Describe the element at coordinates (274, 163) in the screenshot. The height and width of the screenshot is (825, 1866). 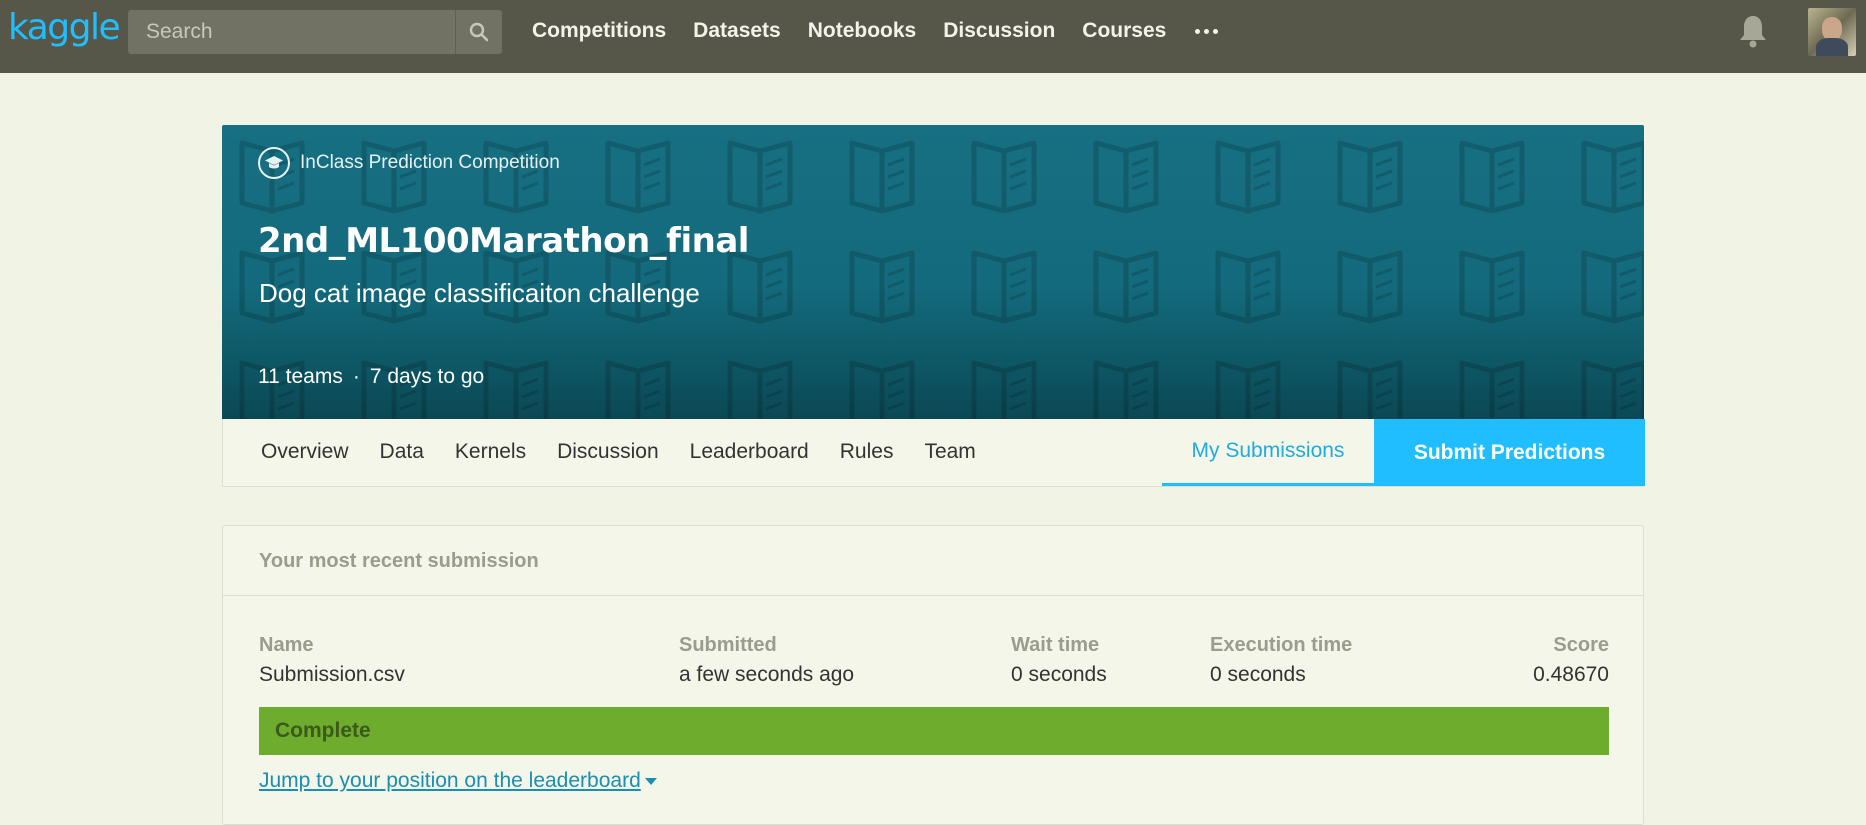
I see `graduation-cap-icon` at that location.